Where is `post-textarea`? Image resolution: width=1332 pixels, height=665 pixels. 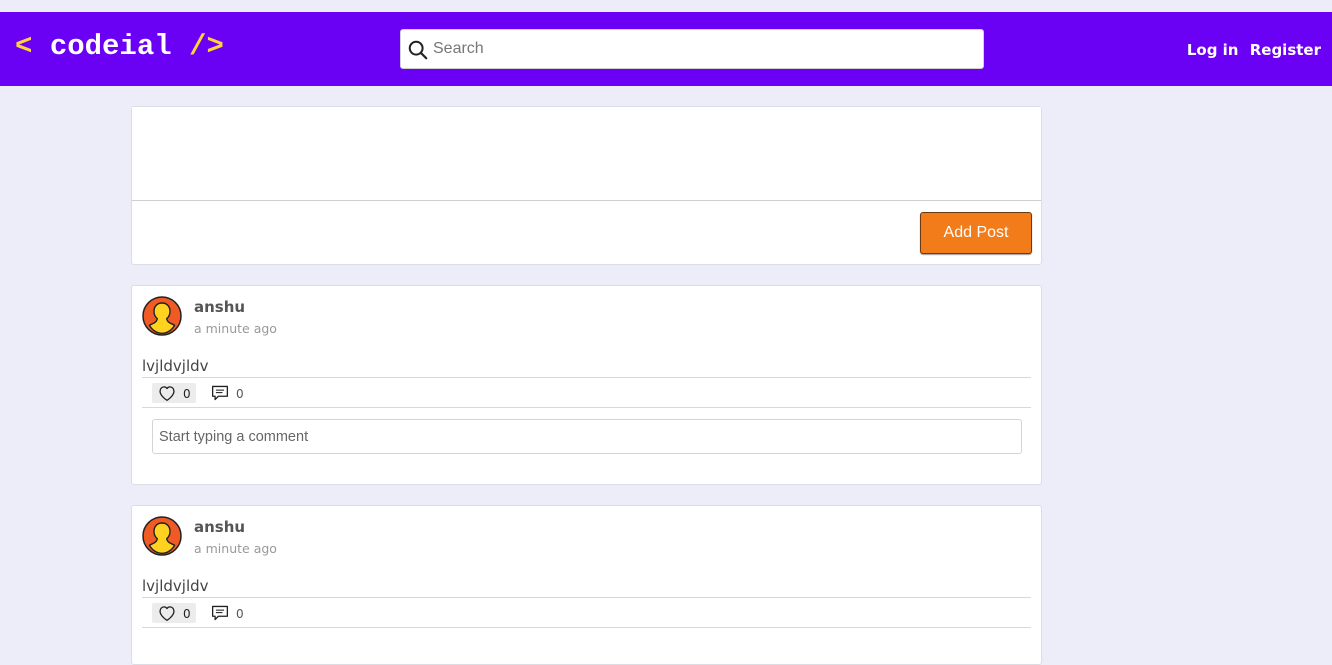
post-textarea is located at coordinates (586, 154).